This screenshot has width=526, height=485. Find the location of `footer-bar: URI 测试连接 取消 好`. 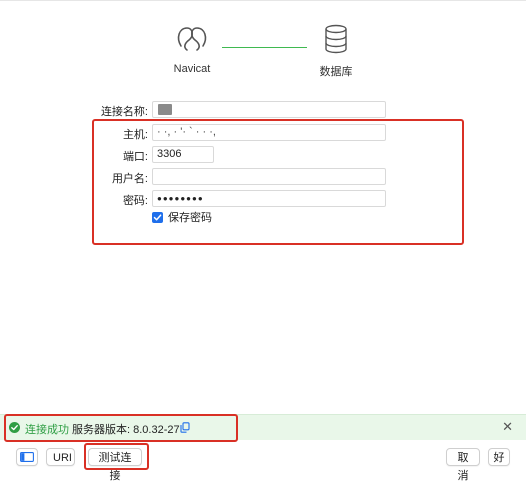

footer-bar: URI 测试连接 取消 好 is located at coordinates (263, 461).